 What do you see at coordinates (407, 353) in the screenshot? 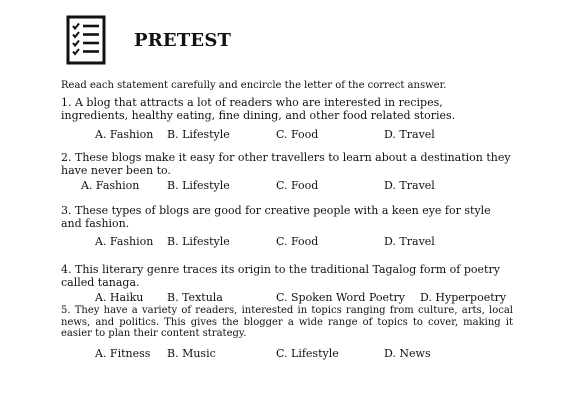
I see `q5-option-d: D. News` at bounding box center [407, 353].